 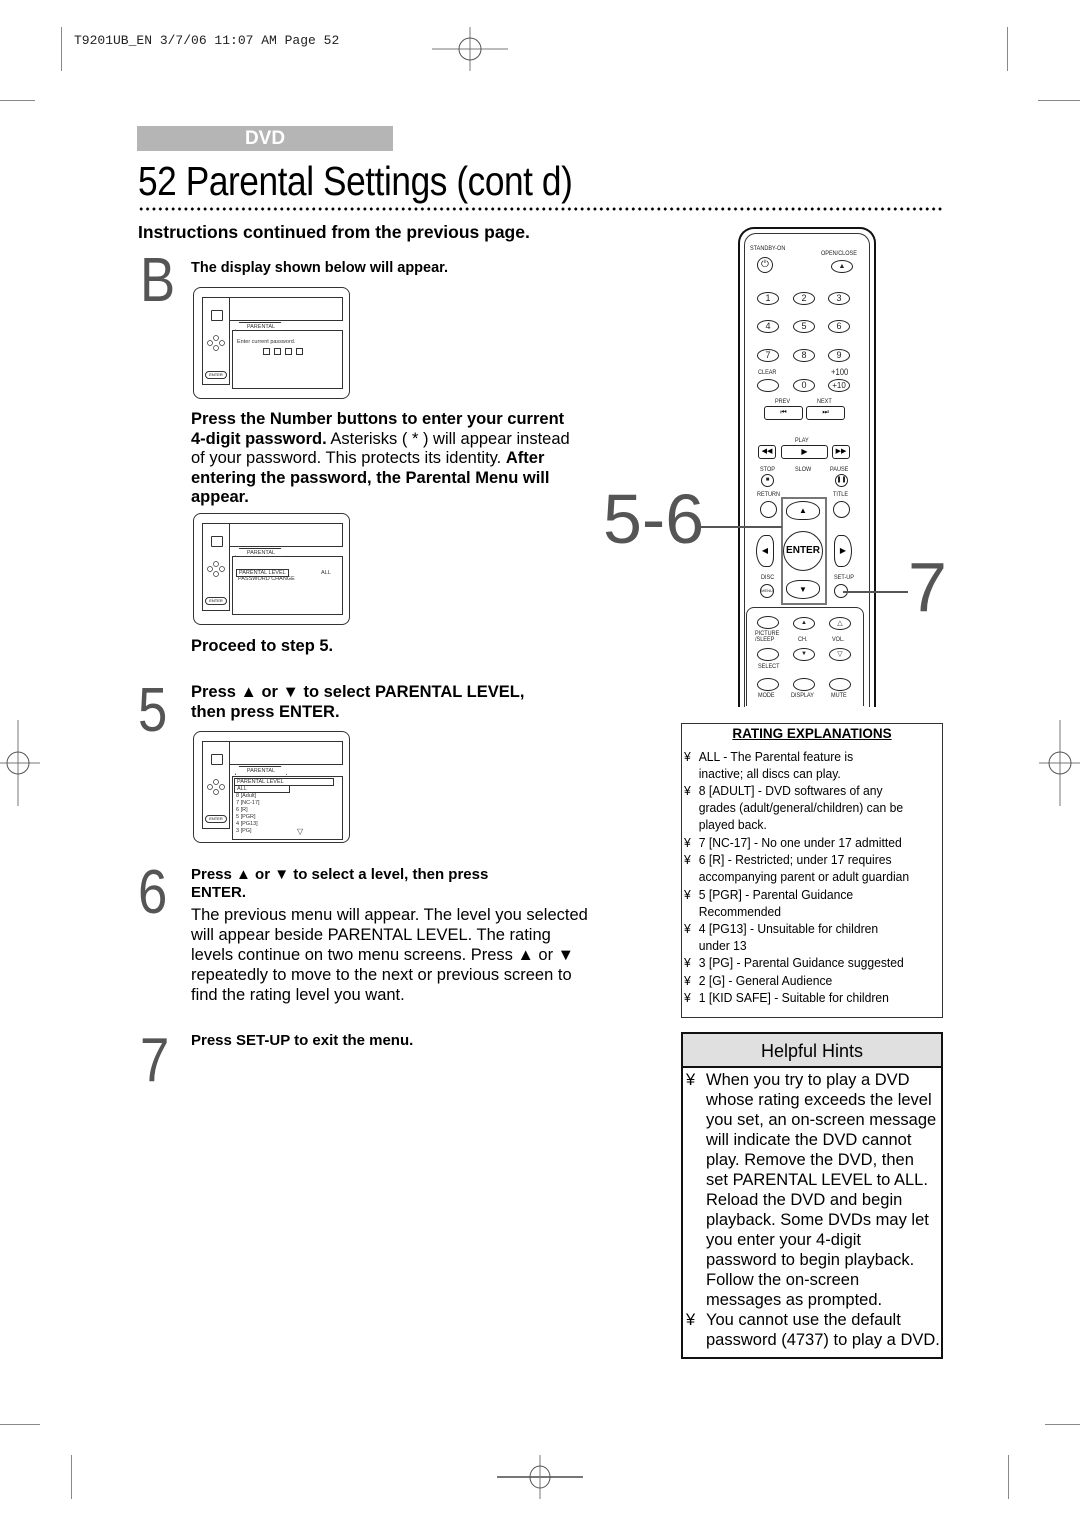 What do you see at coordinates (840, 623) in the screenshot?
I see `vol-up-button-icon: △` at bounding box center [840, 623].